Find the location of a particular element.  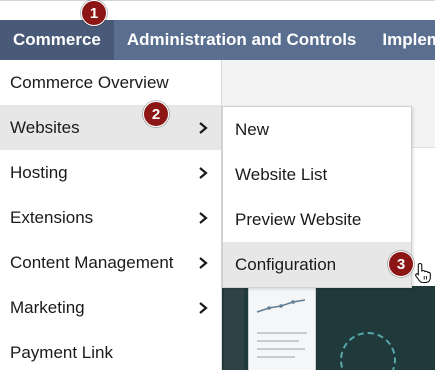

nav-administration-and-controls: Administration and Controls is located at coordinates (242, 40).